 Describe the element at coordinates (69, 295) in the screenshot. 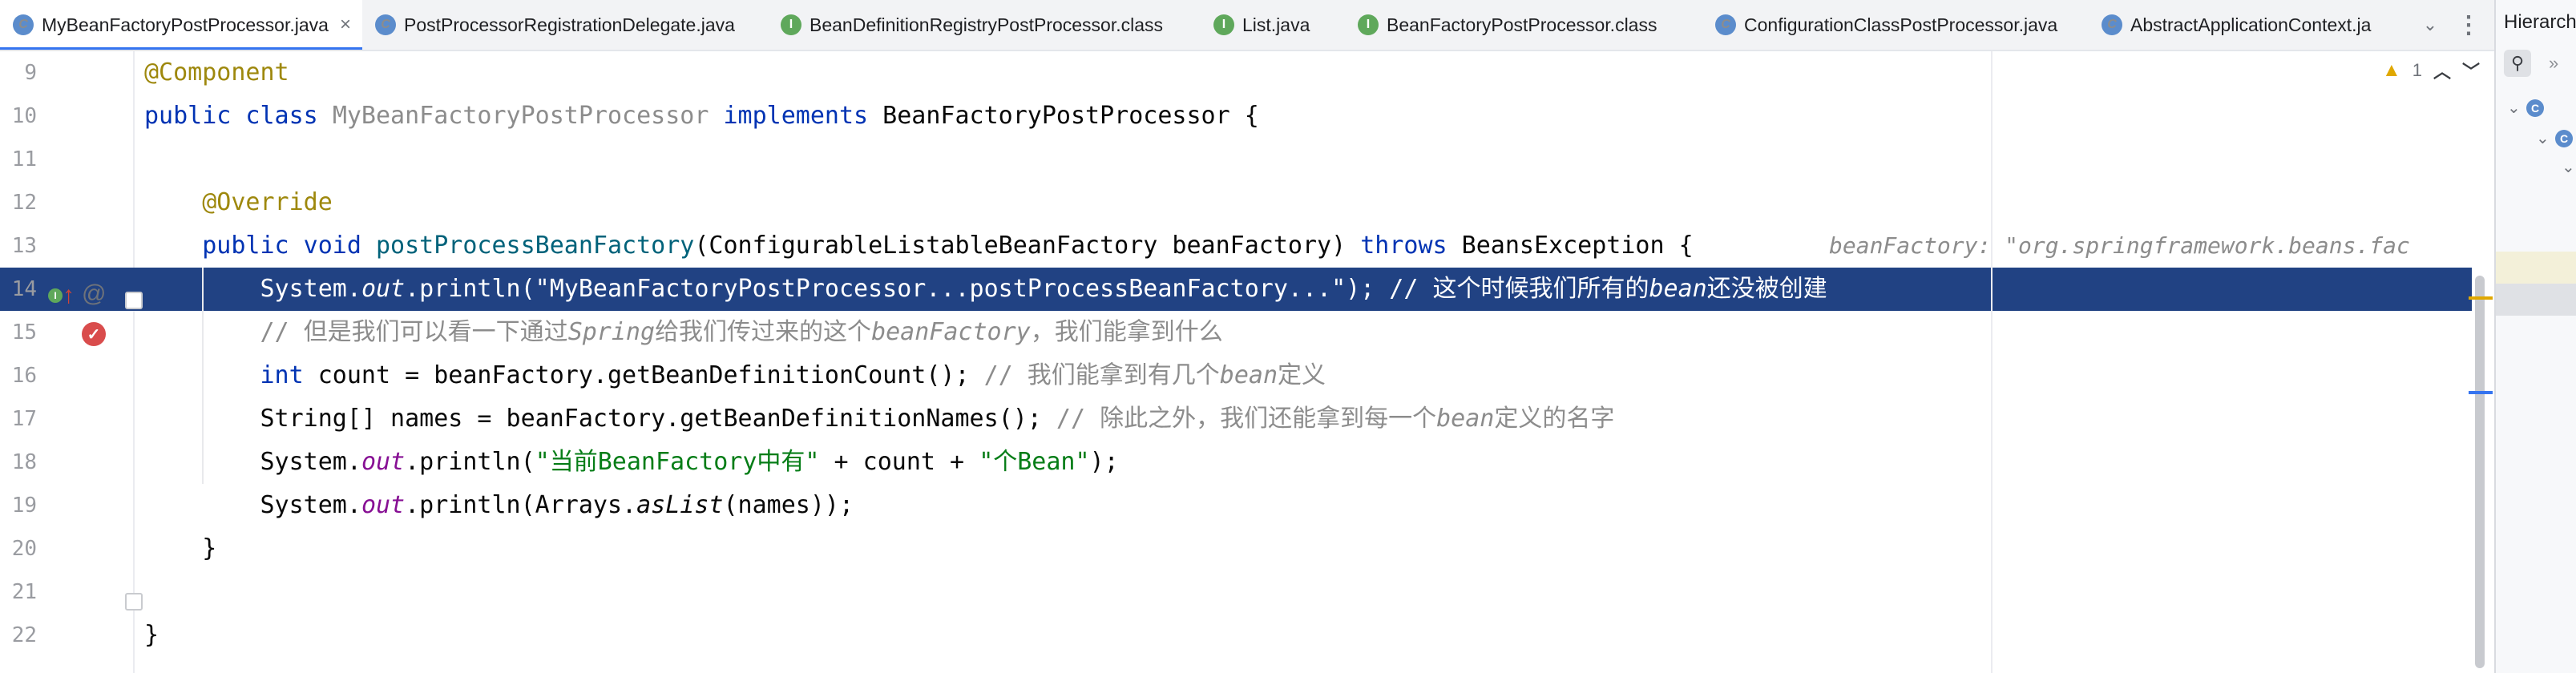

I see `go-to-super-arrow-icon: ↑` at that location.